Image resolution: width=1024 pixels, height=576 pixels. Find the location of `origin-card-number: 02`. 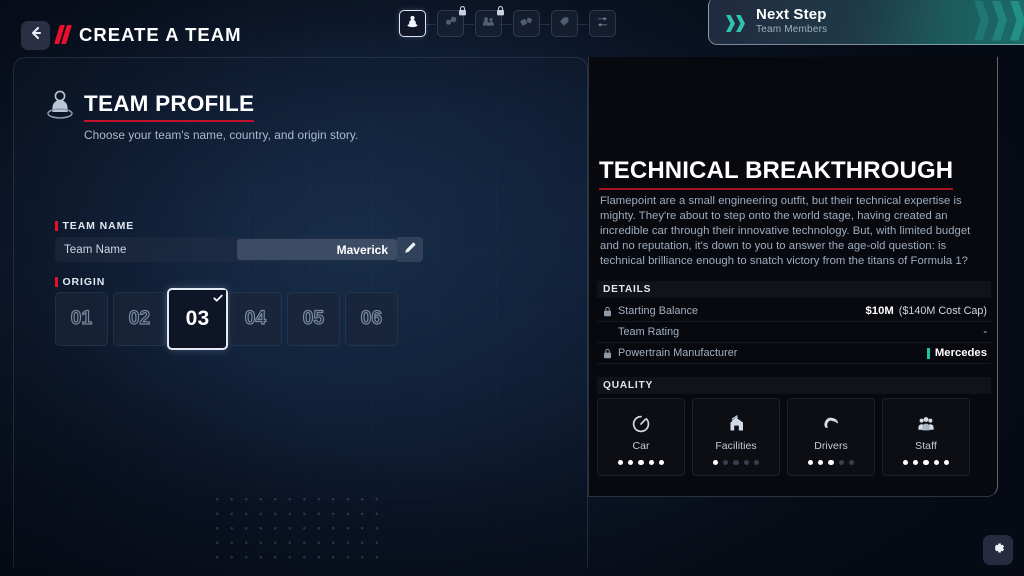

origin-card-number: 02 is located at coordinates (139, 318).